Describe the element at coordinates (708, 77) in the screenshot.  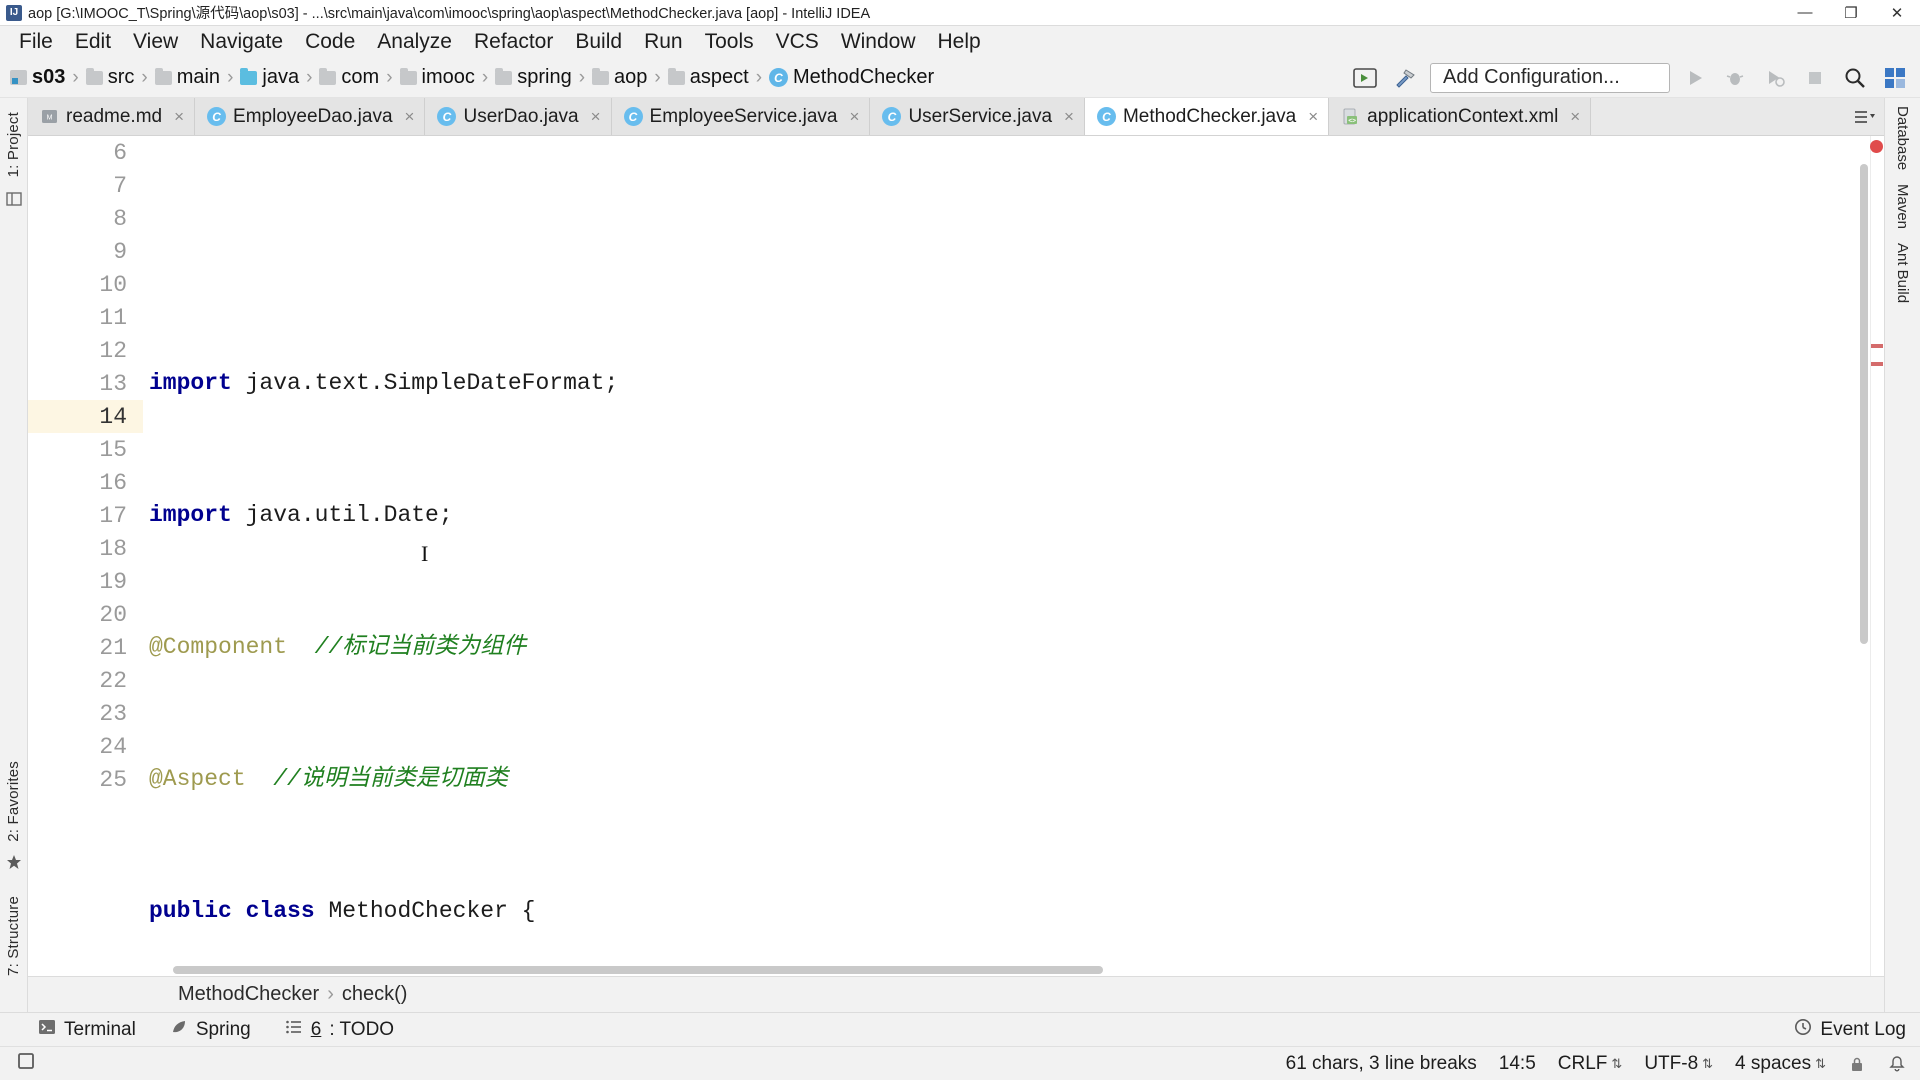
I see `breadcrumb-aspect: aspect` at that location.